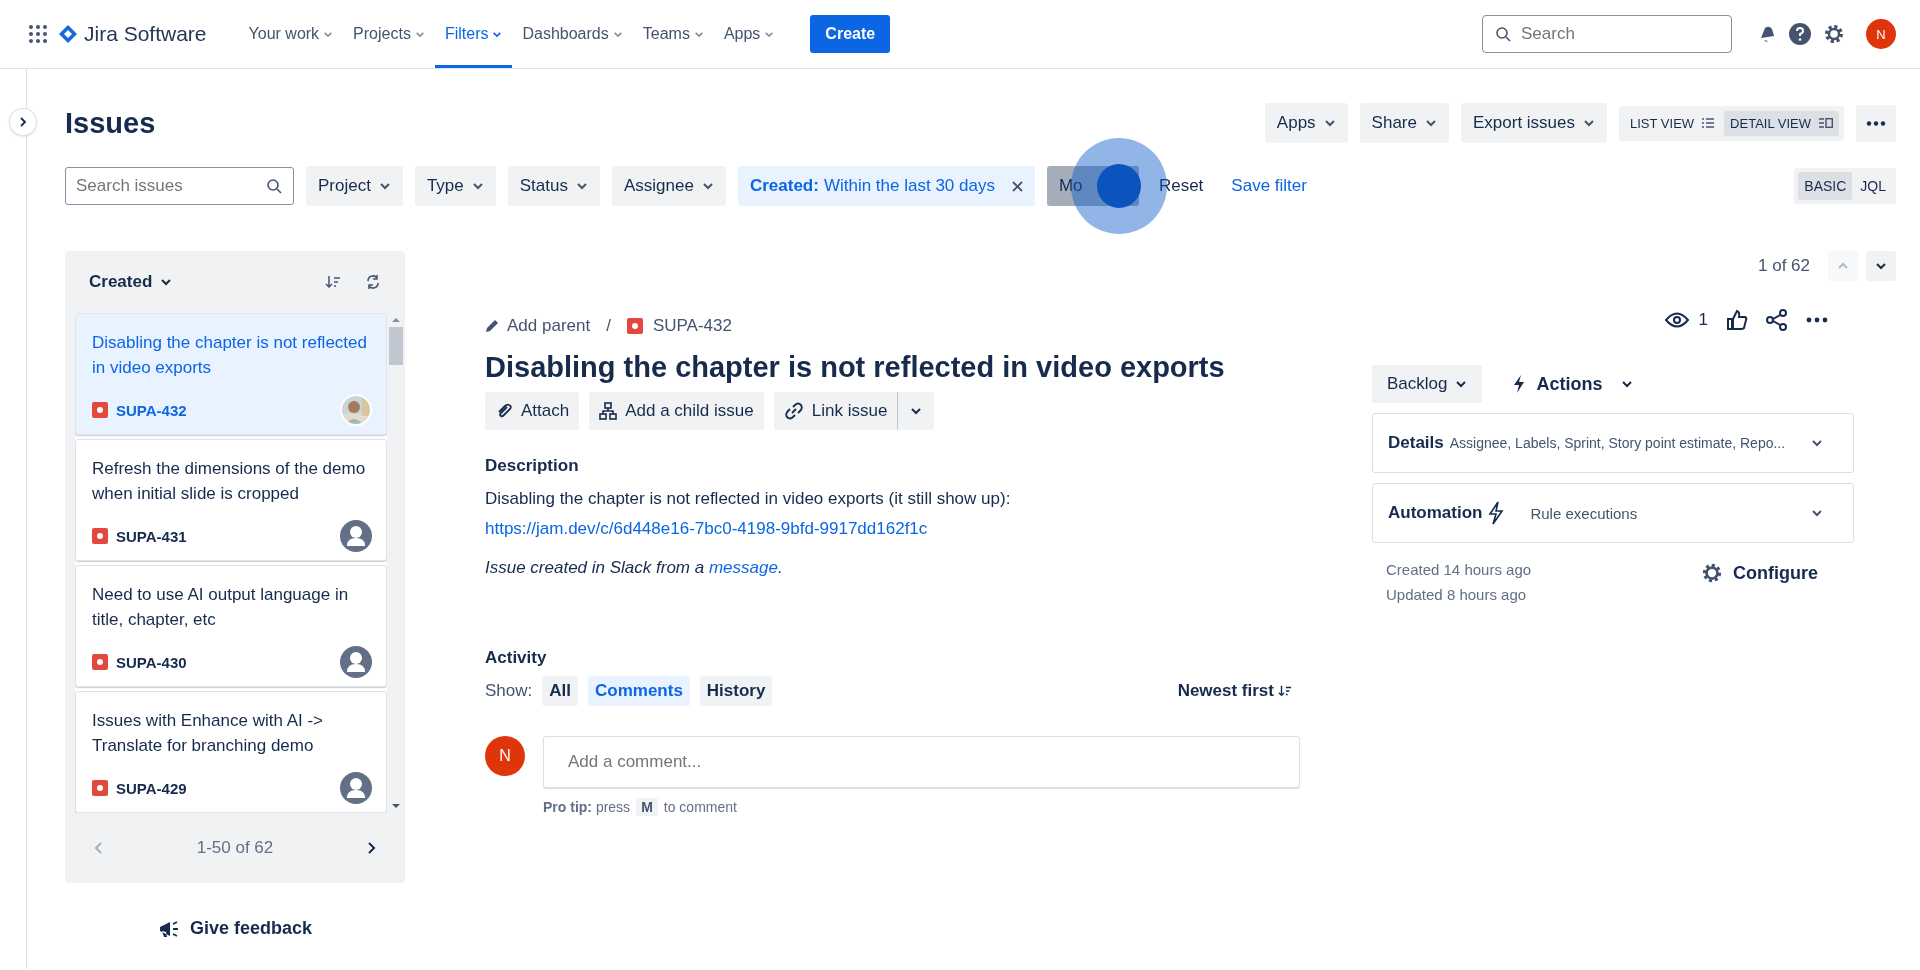 The width and height of the screenshot is (1920, 970). Describe the element at coordinates (1708, 123) in the screenshot. I see `list-icon` at that location.